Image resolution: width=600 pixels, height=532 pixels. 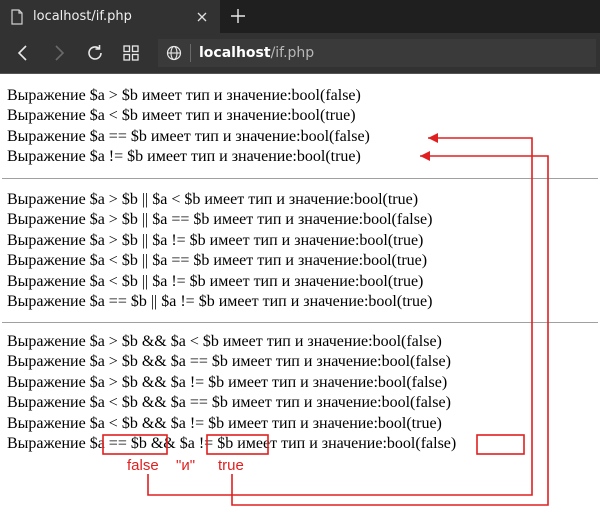 What do you see at coordinates (23, 53) in the screenshot?
I see `back-arrow-icon` at bounding box center [23, 53].